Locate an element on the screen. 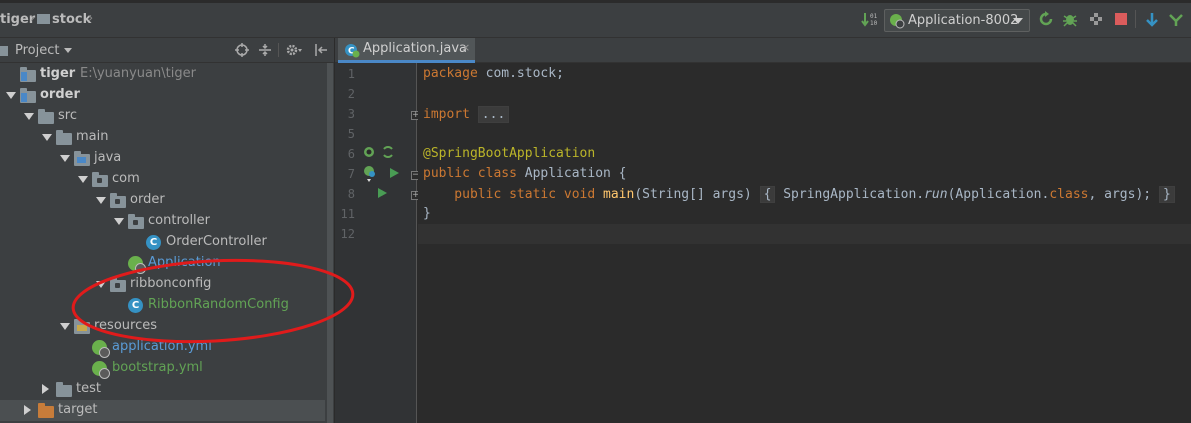 This screenshot has height=423, width=1191. line-number: 12 is located at coordinates (347, 234).